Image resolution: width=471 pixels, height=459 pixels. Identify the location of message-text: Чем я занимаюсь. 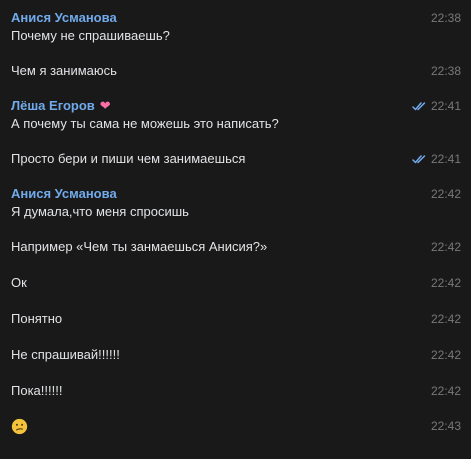
(64, 70).